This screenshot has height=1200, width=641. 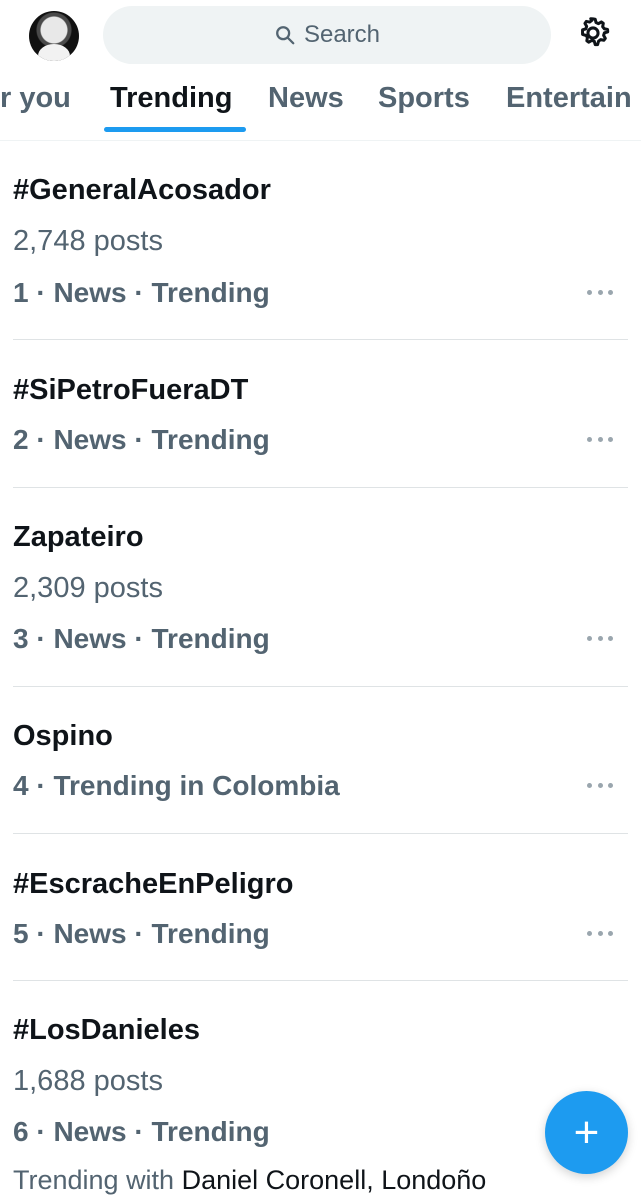 I want to click on search-icon, so click(x=285, y=35).